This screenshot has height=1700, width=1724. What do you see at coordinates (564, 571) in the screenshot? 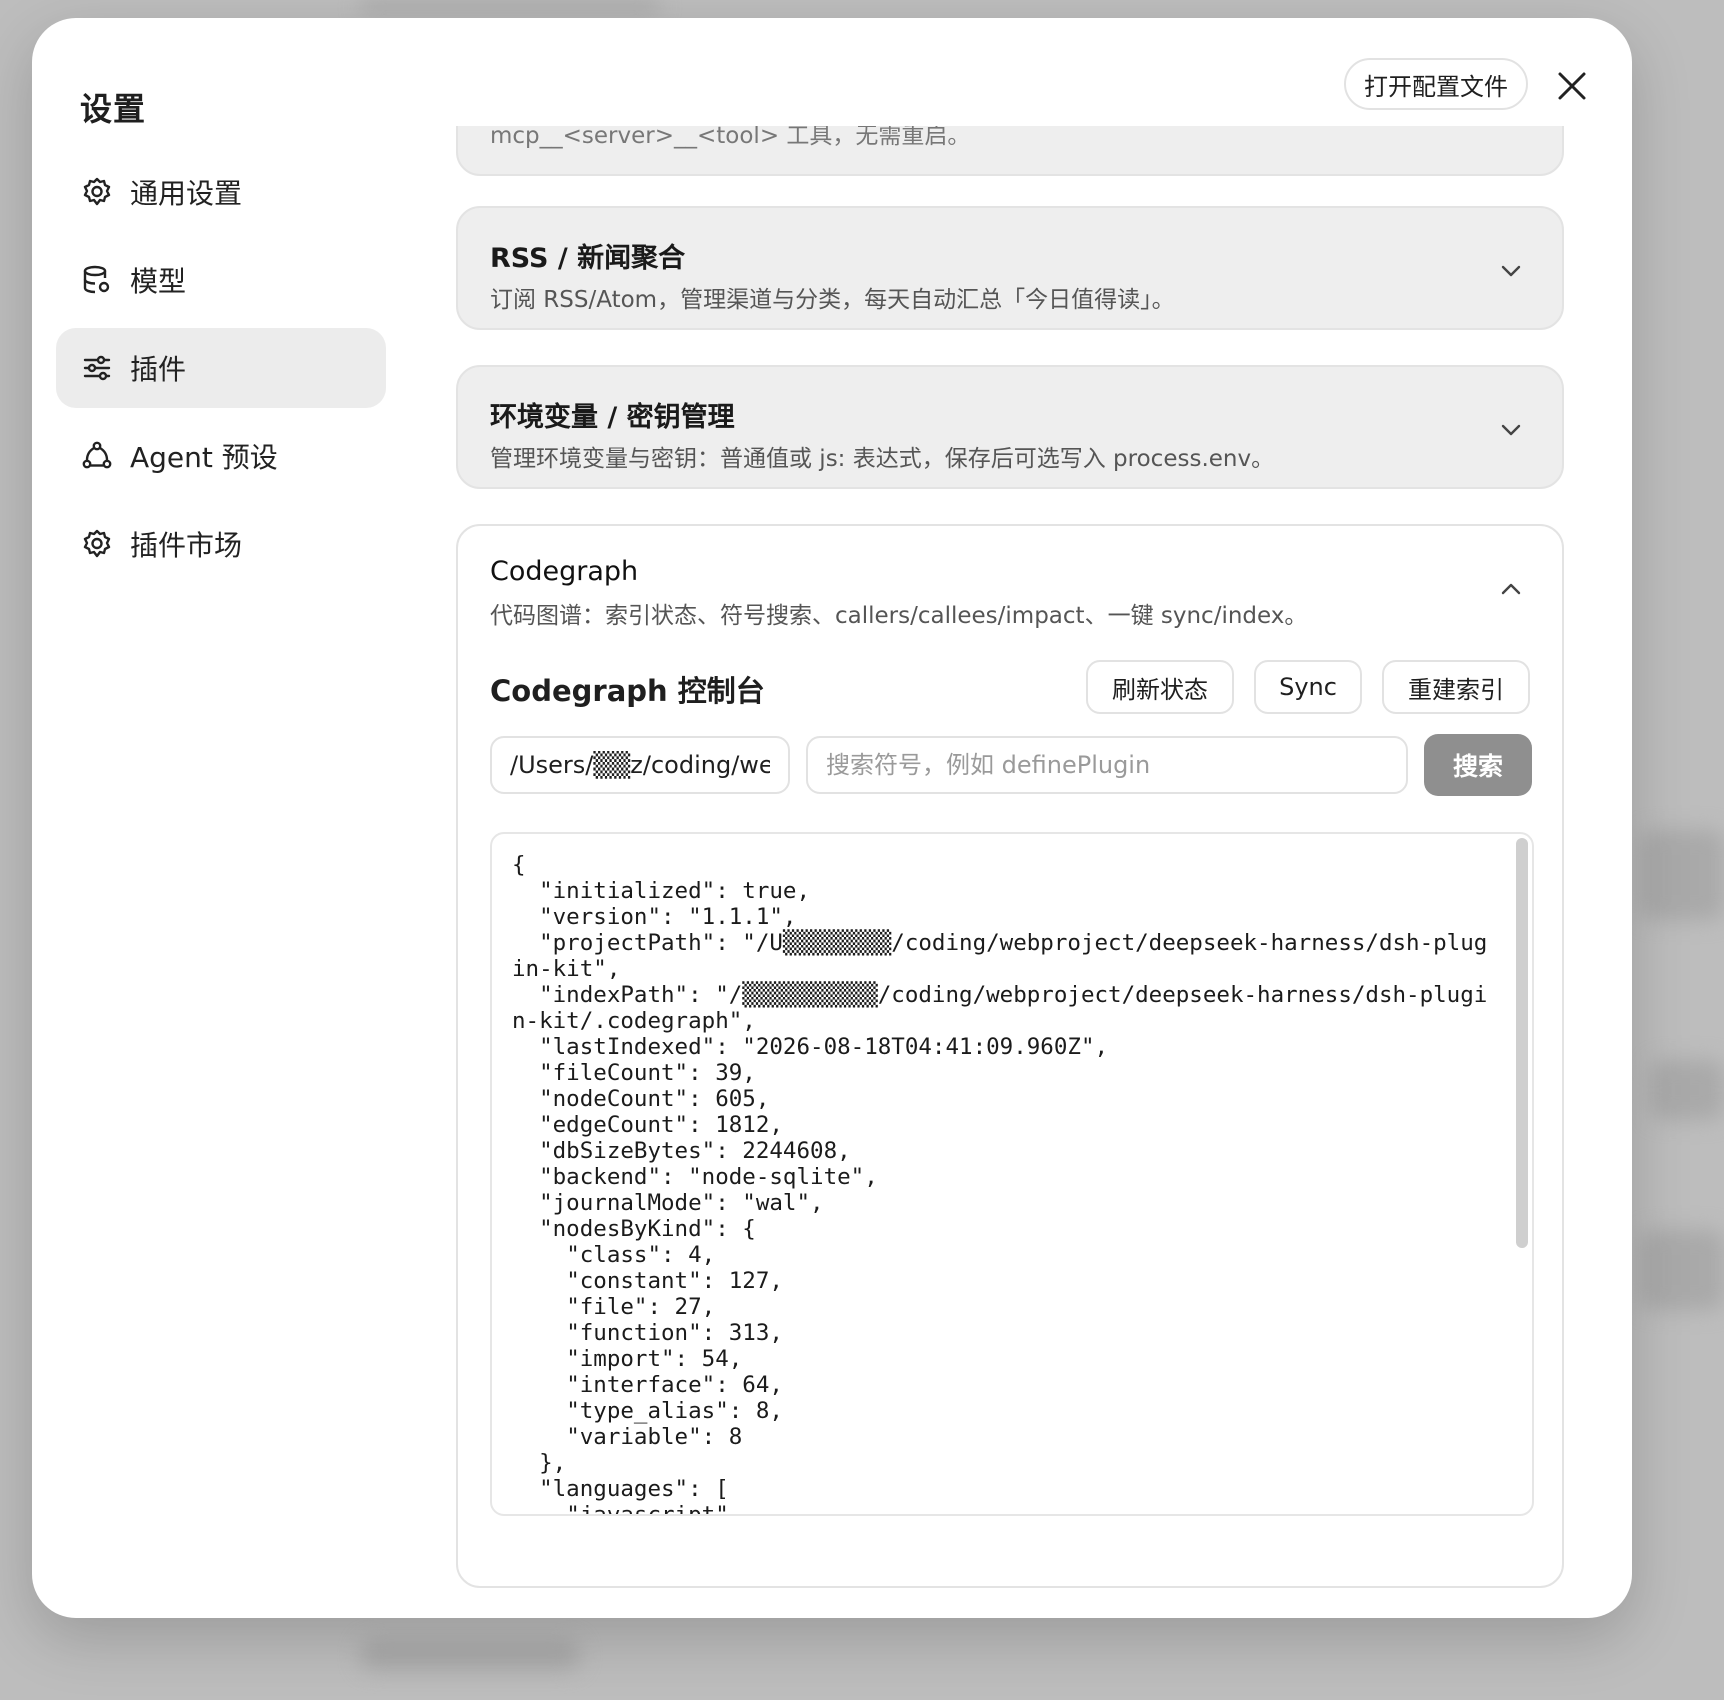
I see `plugin-card-title: Codegraph` at bounding box center [564, 571].